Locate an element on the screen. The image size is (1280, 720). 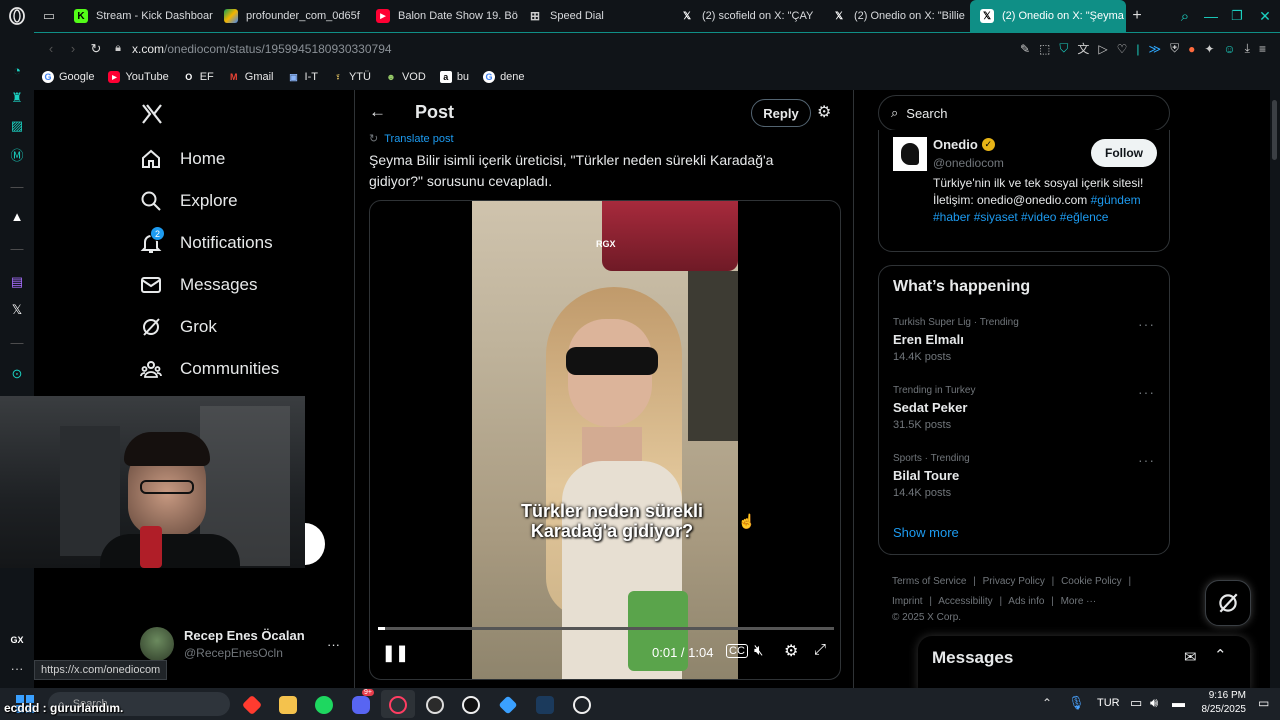
x-icon: 𝕏 is located at coordinates (17, 310).